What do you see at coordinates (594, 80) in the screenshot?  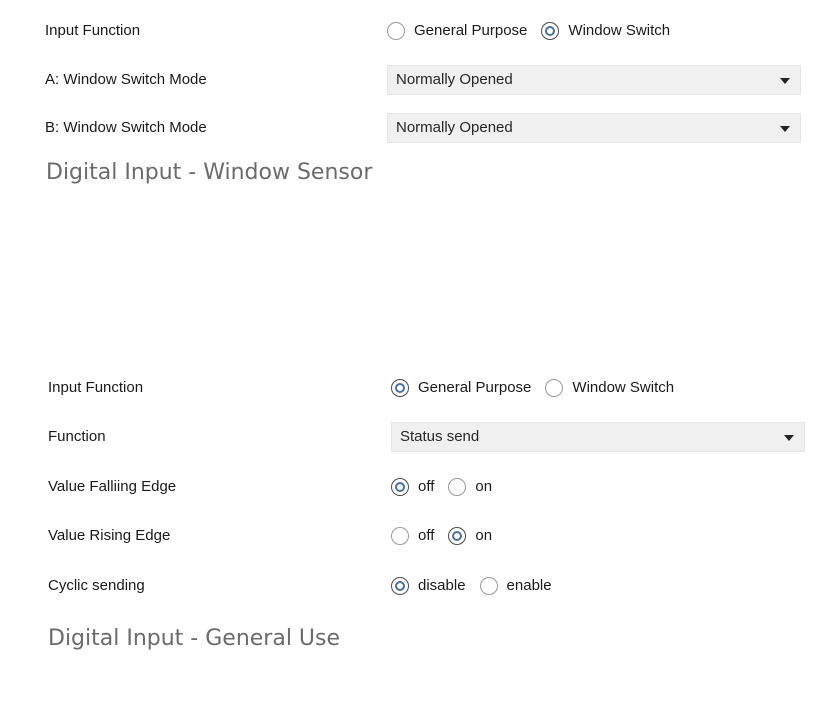 I see `a-window-switch-mode-select: Normally Opened` at bounding box center [594, 80].